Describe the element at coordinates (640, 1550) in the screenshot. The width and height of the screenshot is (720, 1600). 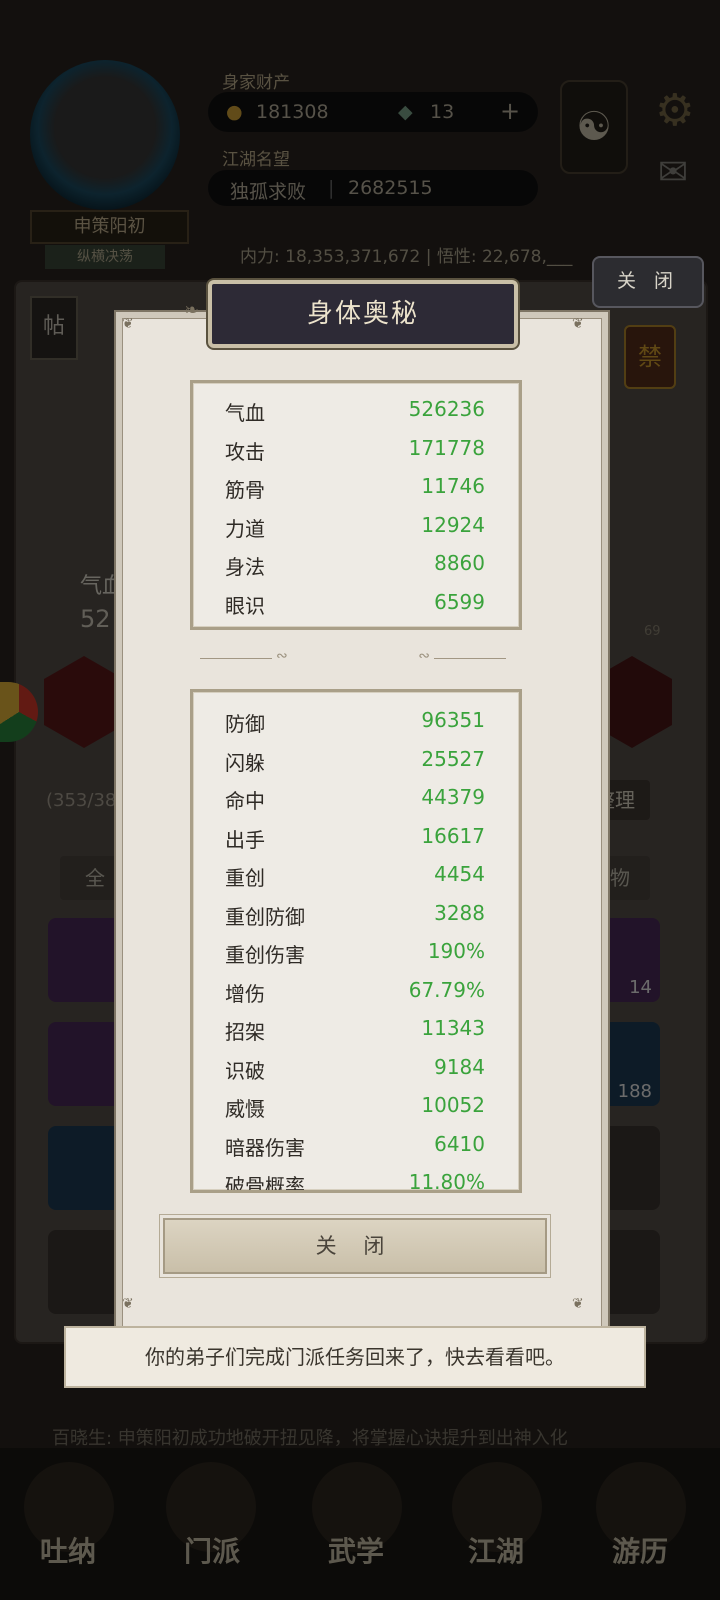
I see `nav-youli: 游历` at that location.